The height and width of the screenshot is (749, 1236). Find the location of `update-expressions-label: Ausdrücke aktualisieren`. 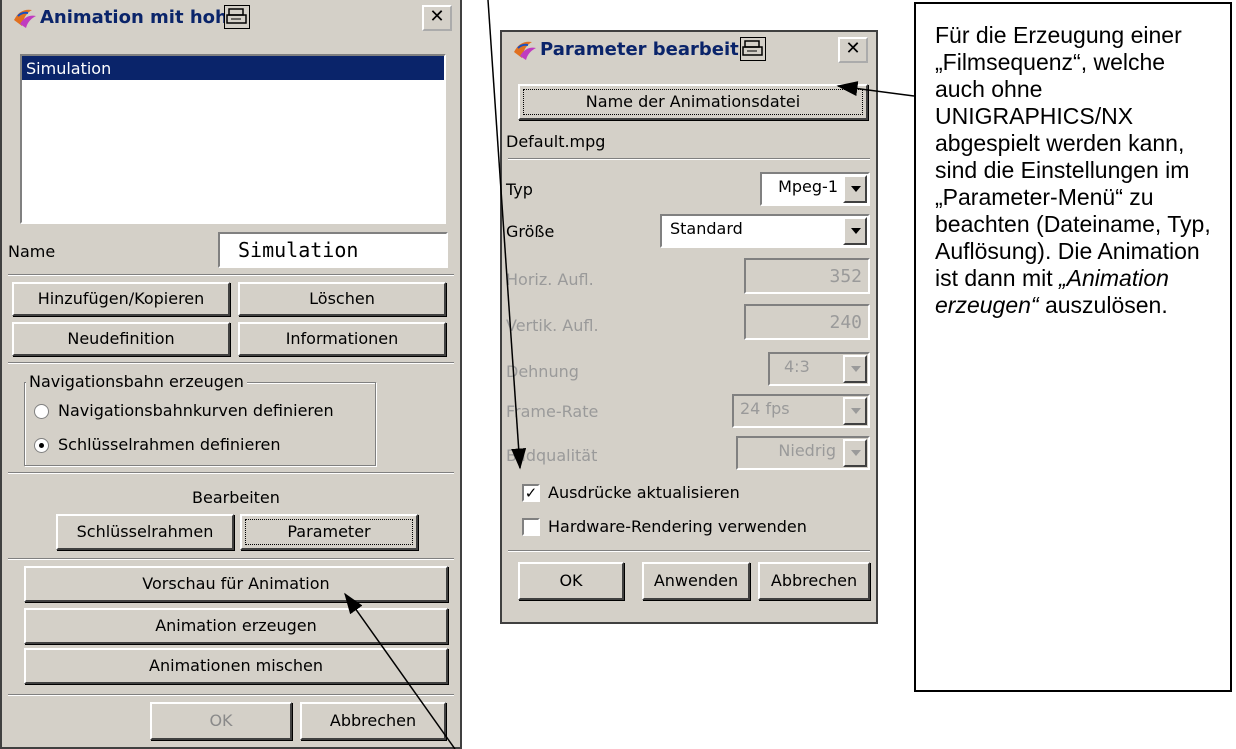

update-expressions-label: Ausdrücke aktualisieren is located at coordinates (644, 492).